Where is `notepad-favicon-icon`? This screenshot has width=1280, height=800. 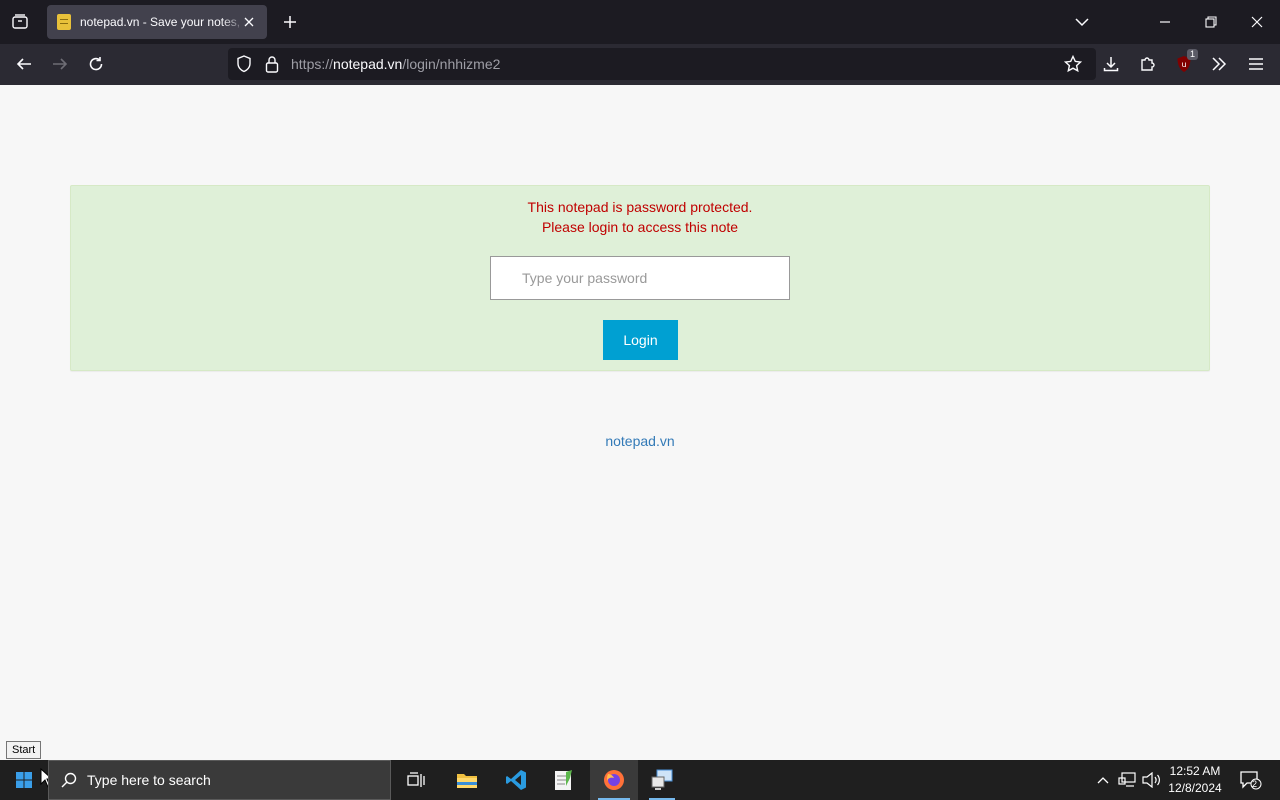
notepad-favicon-icon is located at coordinates (64, 22).